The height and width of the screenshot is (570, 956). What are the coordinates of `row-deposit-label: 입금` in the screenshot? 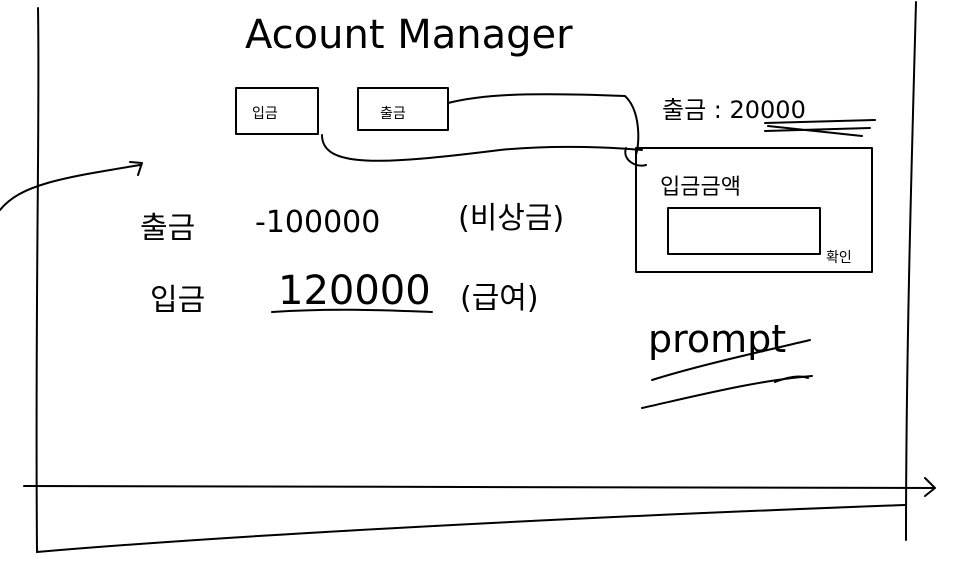 It's located at (177, 300).